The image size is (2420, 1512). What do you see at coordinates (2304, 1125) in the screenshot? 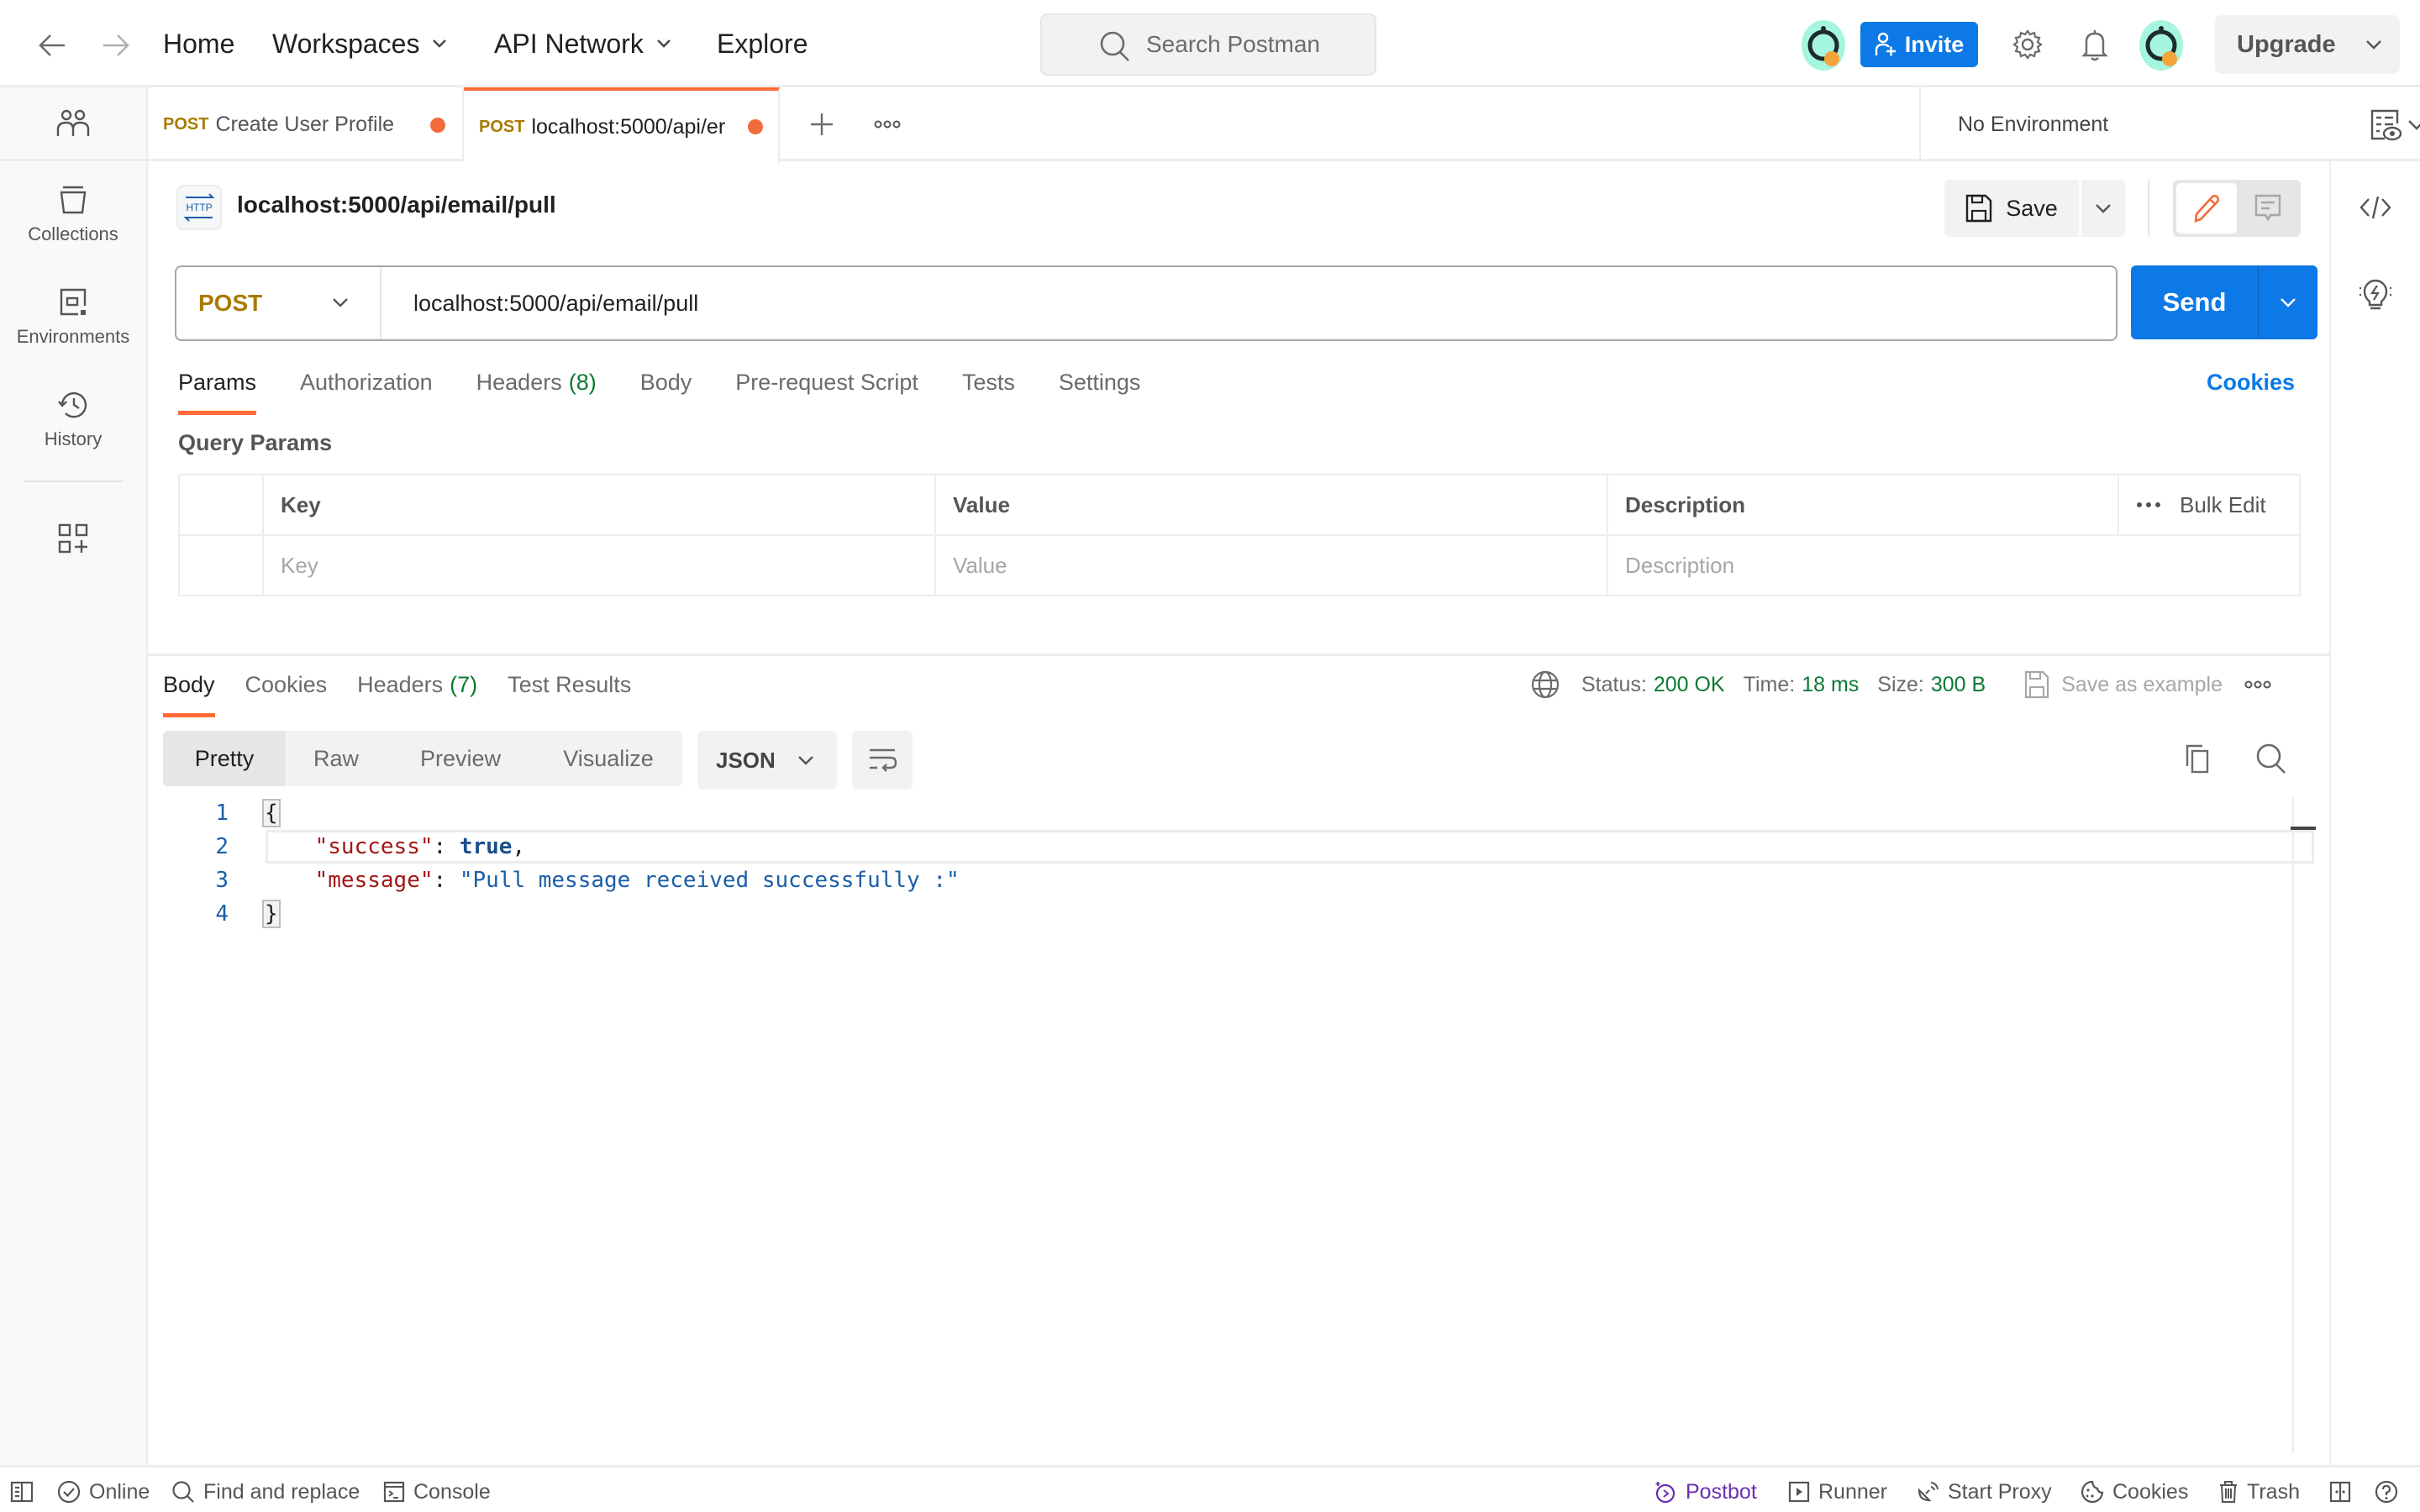
I see `code-scrollbar` at bounding box center [2304, 1125].